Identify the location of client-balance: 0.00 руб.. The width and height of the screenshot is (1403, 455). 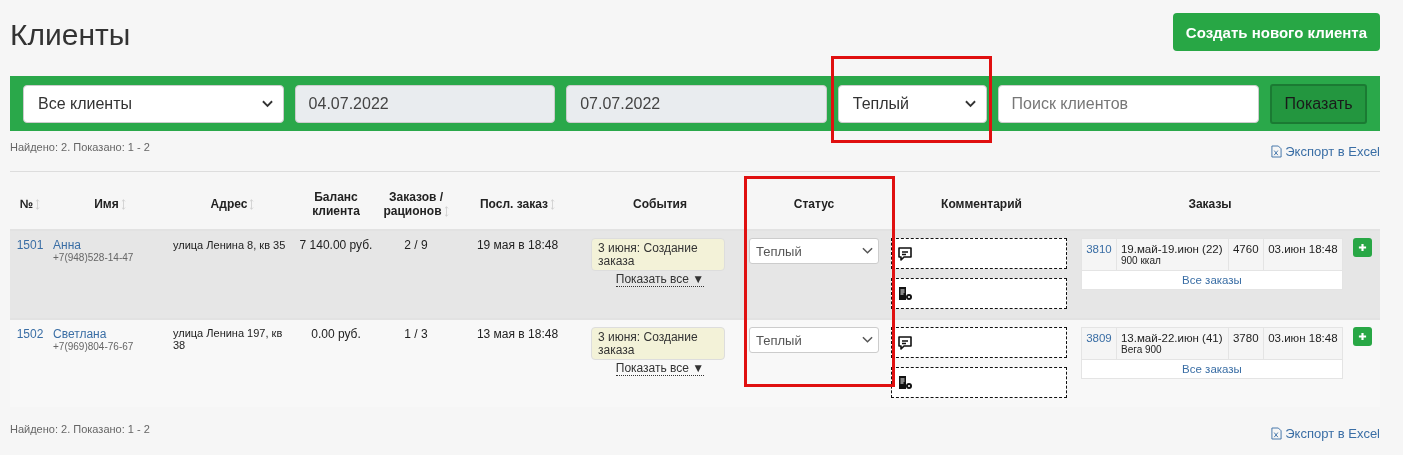
(336, 334).